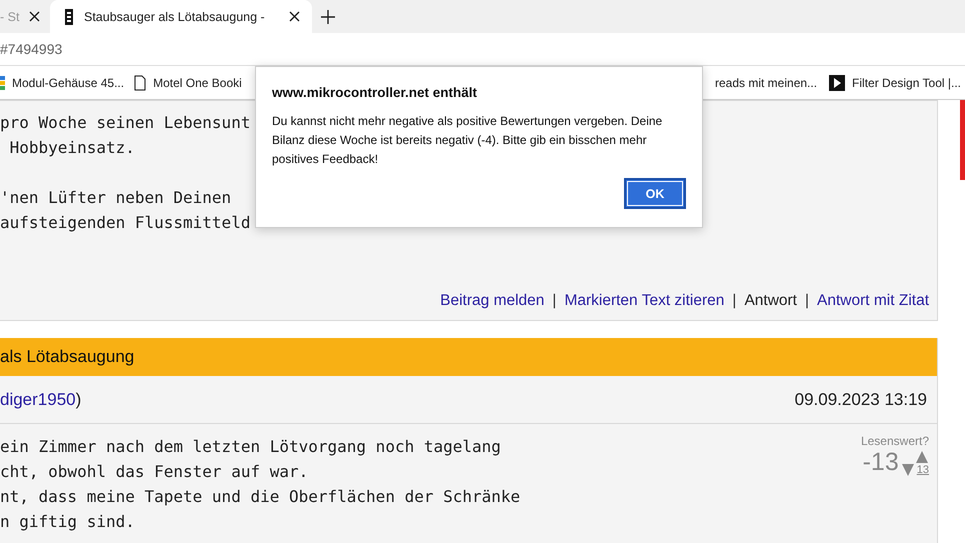 The width and height of the screenshot is (965, 543). I want to click on post-subject: als Lötabsaugung, so click(469, 357).